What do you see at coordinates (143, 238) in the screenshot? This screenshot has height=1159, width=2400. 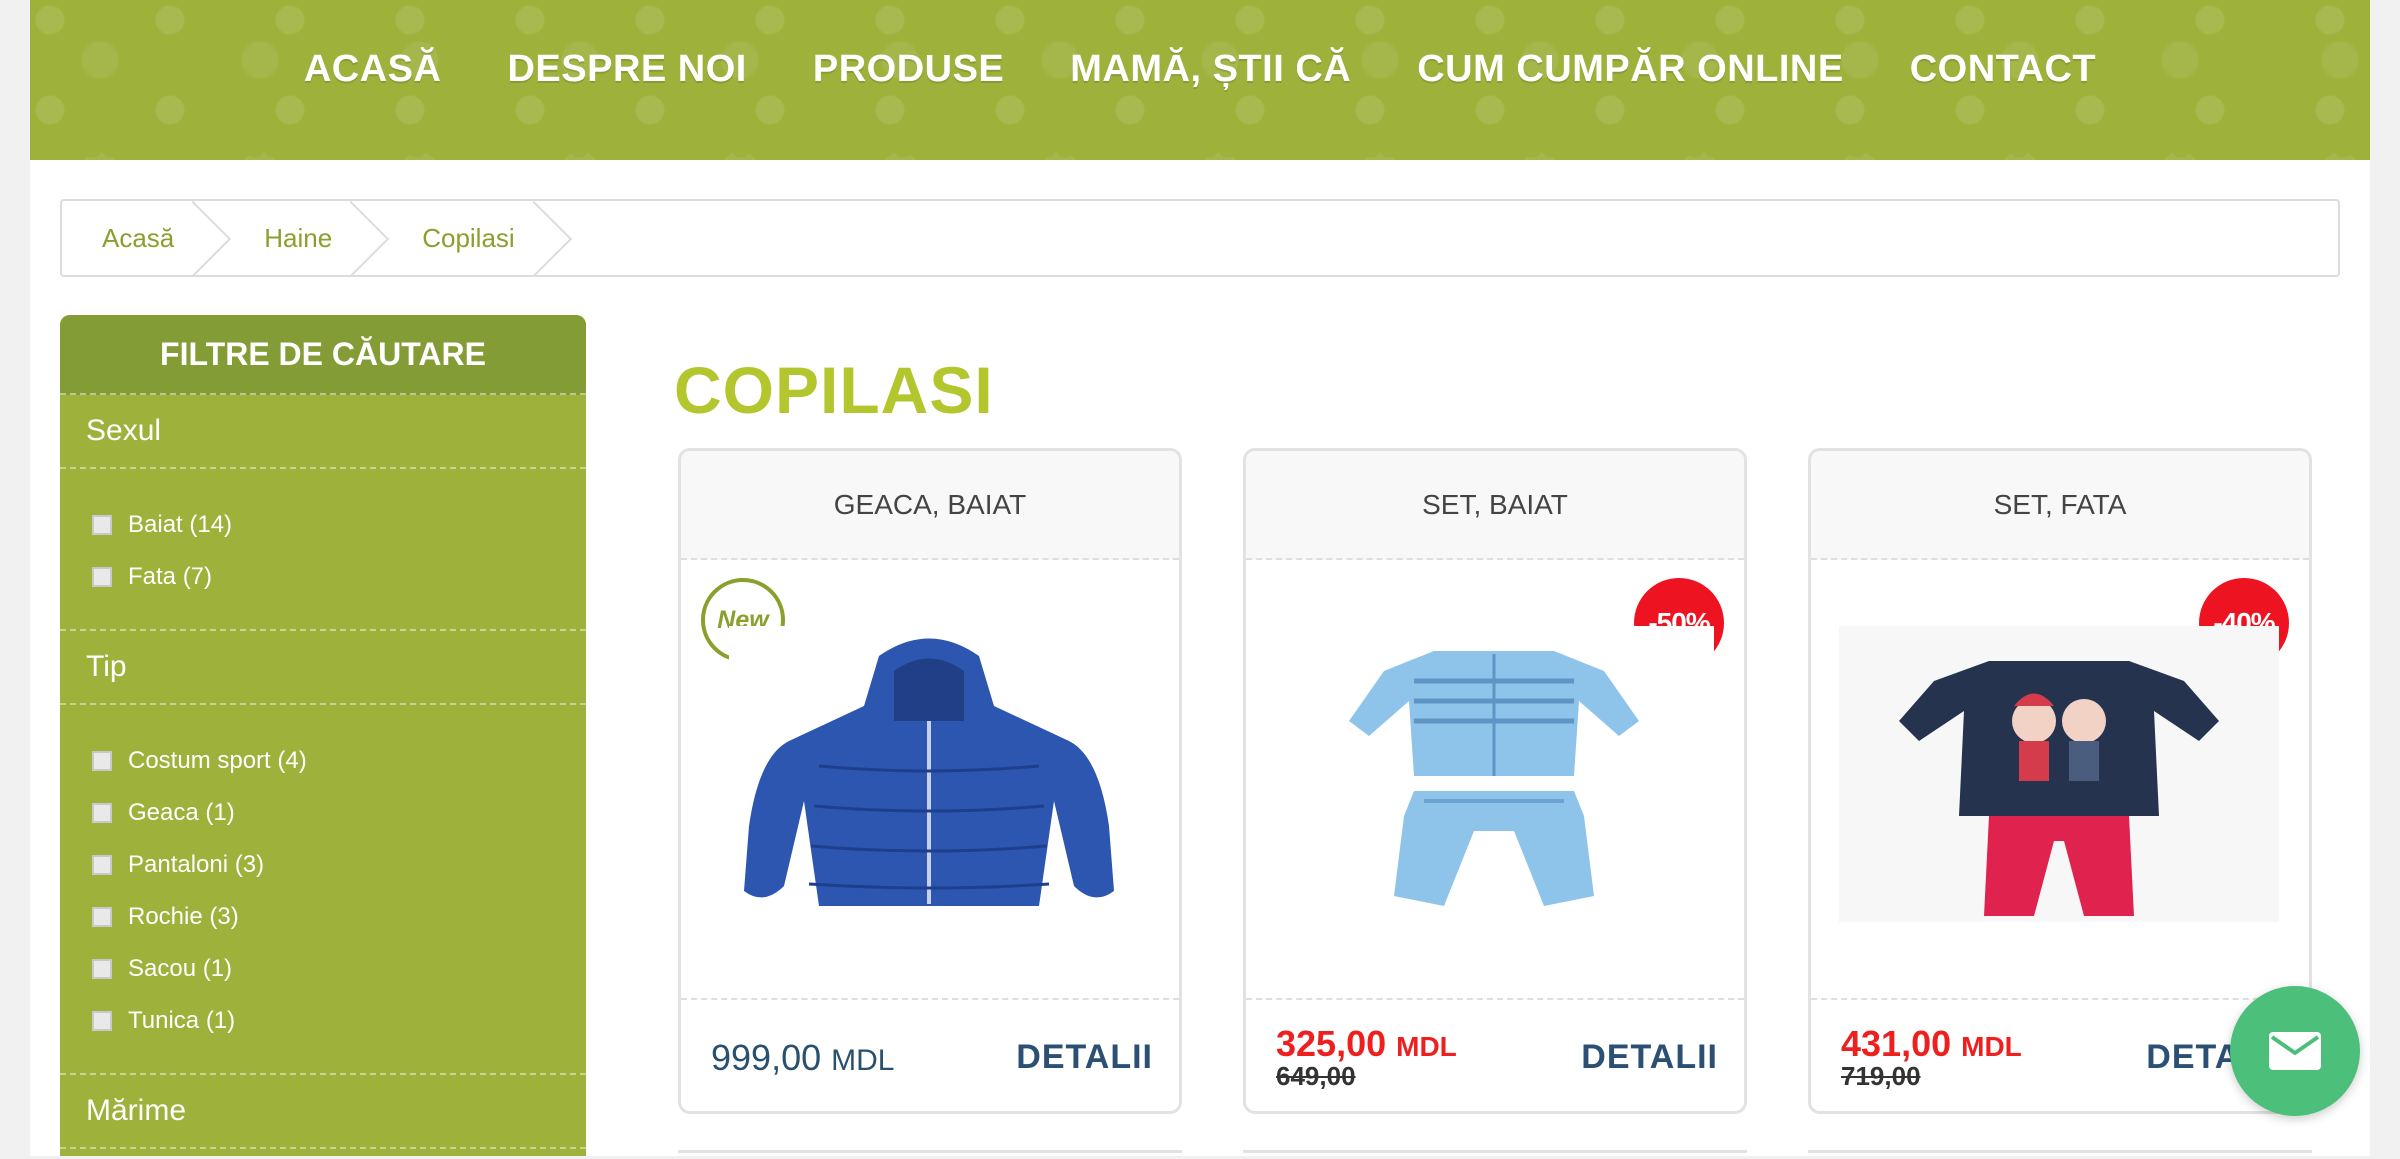 I see `breadcrumb-item-acasa: Acasă` at bounding box center [143, 238].